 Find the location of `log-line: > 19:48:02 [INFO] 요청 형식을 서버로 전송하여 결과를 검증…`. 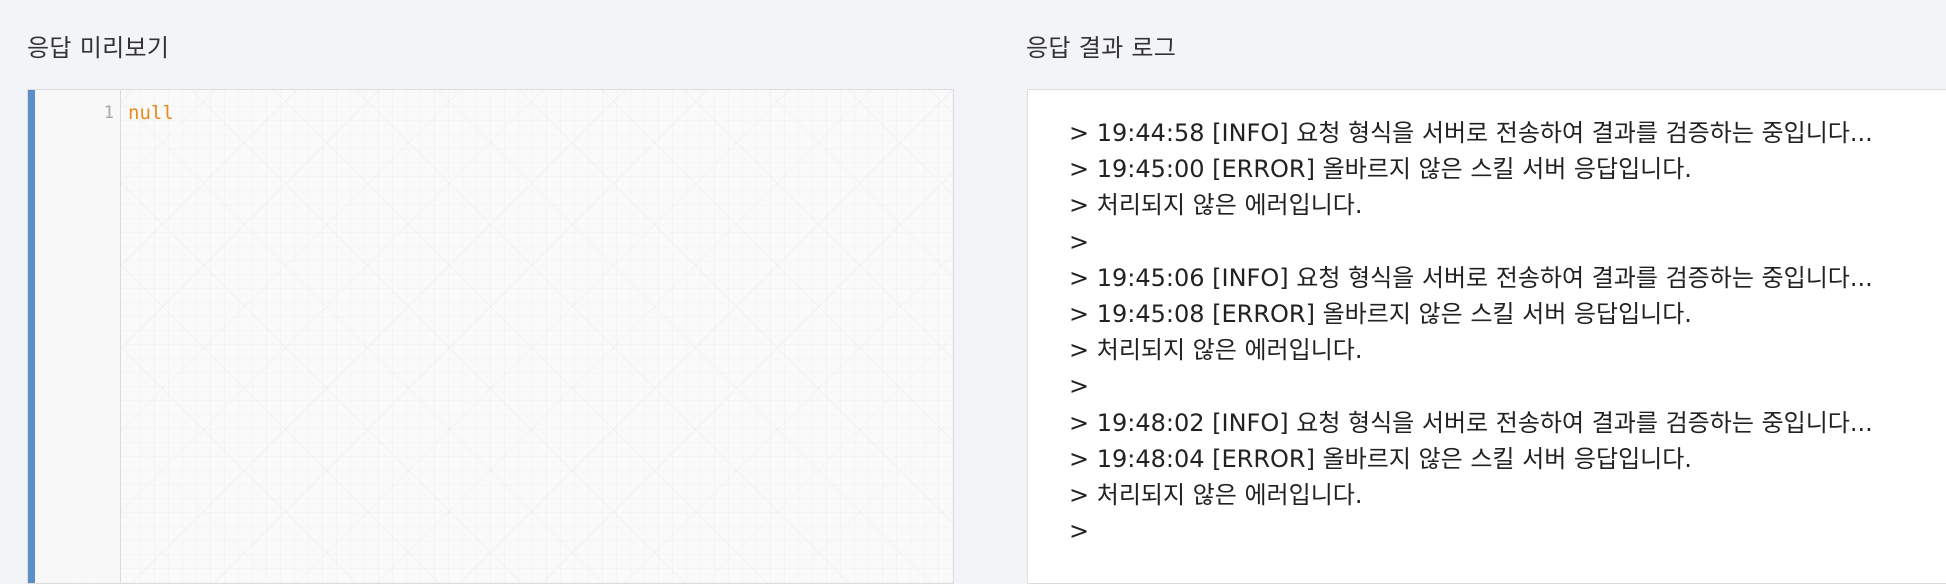

log-line: > 19:48:02 [INFO] 요청 형식을 서버로 전송하여 결과를 검증… is located at coordinates (1471, 422).